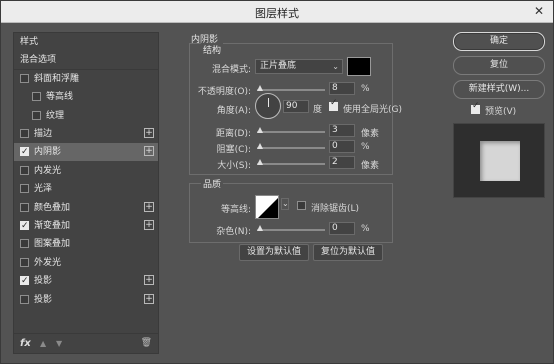 This screenshot has height=364, width=554. Describe the element at coordinates (370, 134) in the screenshot. I see `distance-unit: 像素` at that location.